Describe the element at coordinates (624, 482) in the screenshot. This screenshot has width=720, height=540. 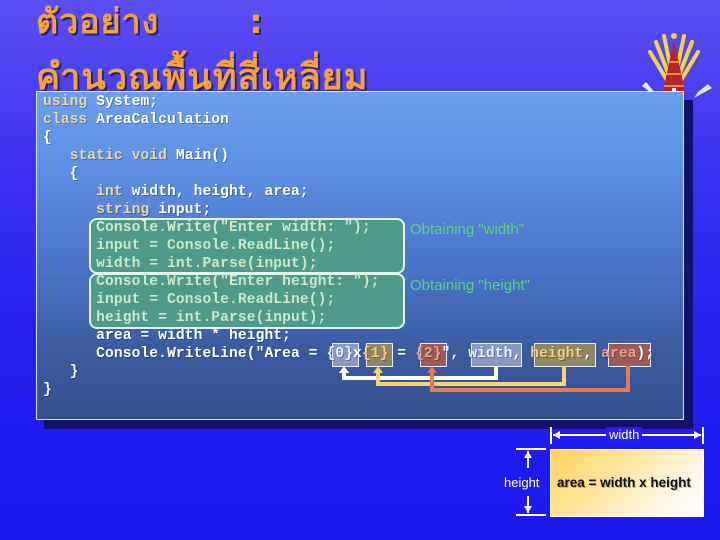
I see `area-formula: area = width x height` at that location.